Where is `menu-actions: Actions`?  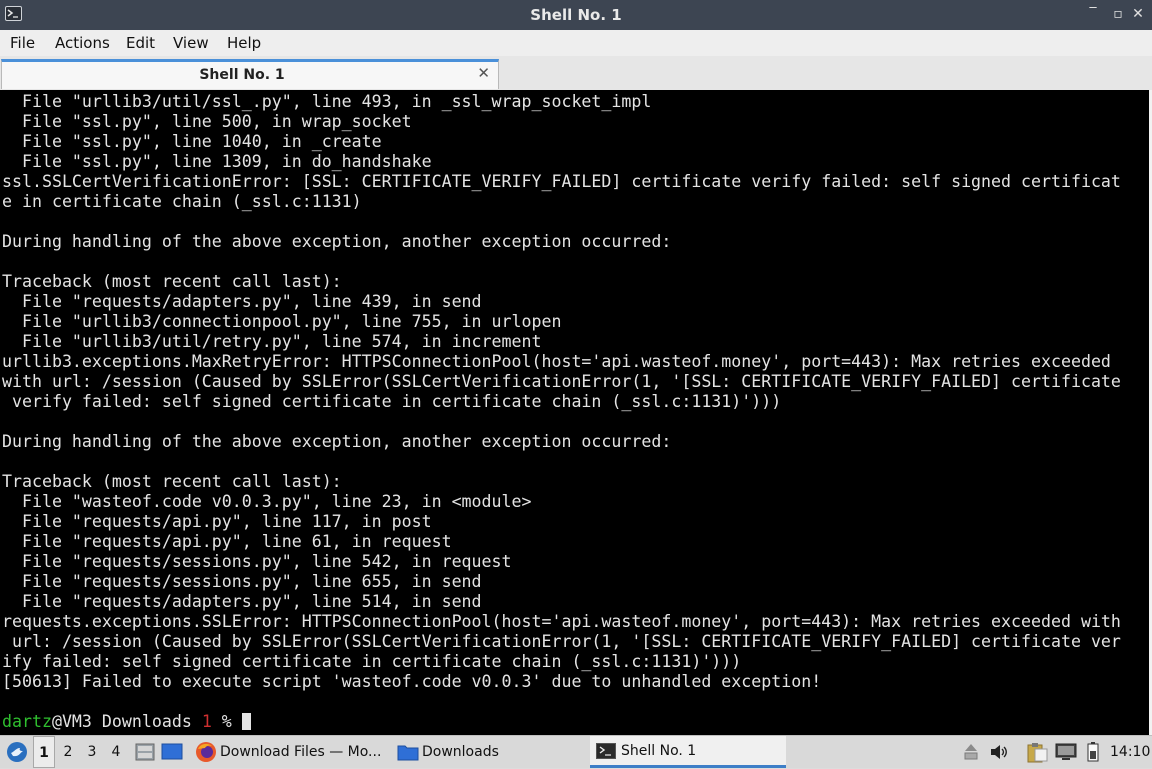
menu-actions: Actions is located at coordinates (82, 43).